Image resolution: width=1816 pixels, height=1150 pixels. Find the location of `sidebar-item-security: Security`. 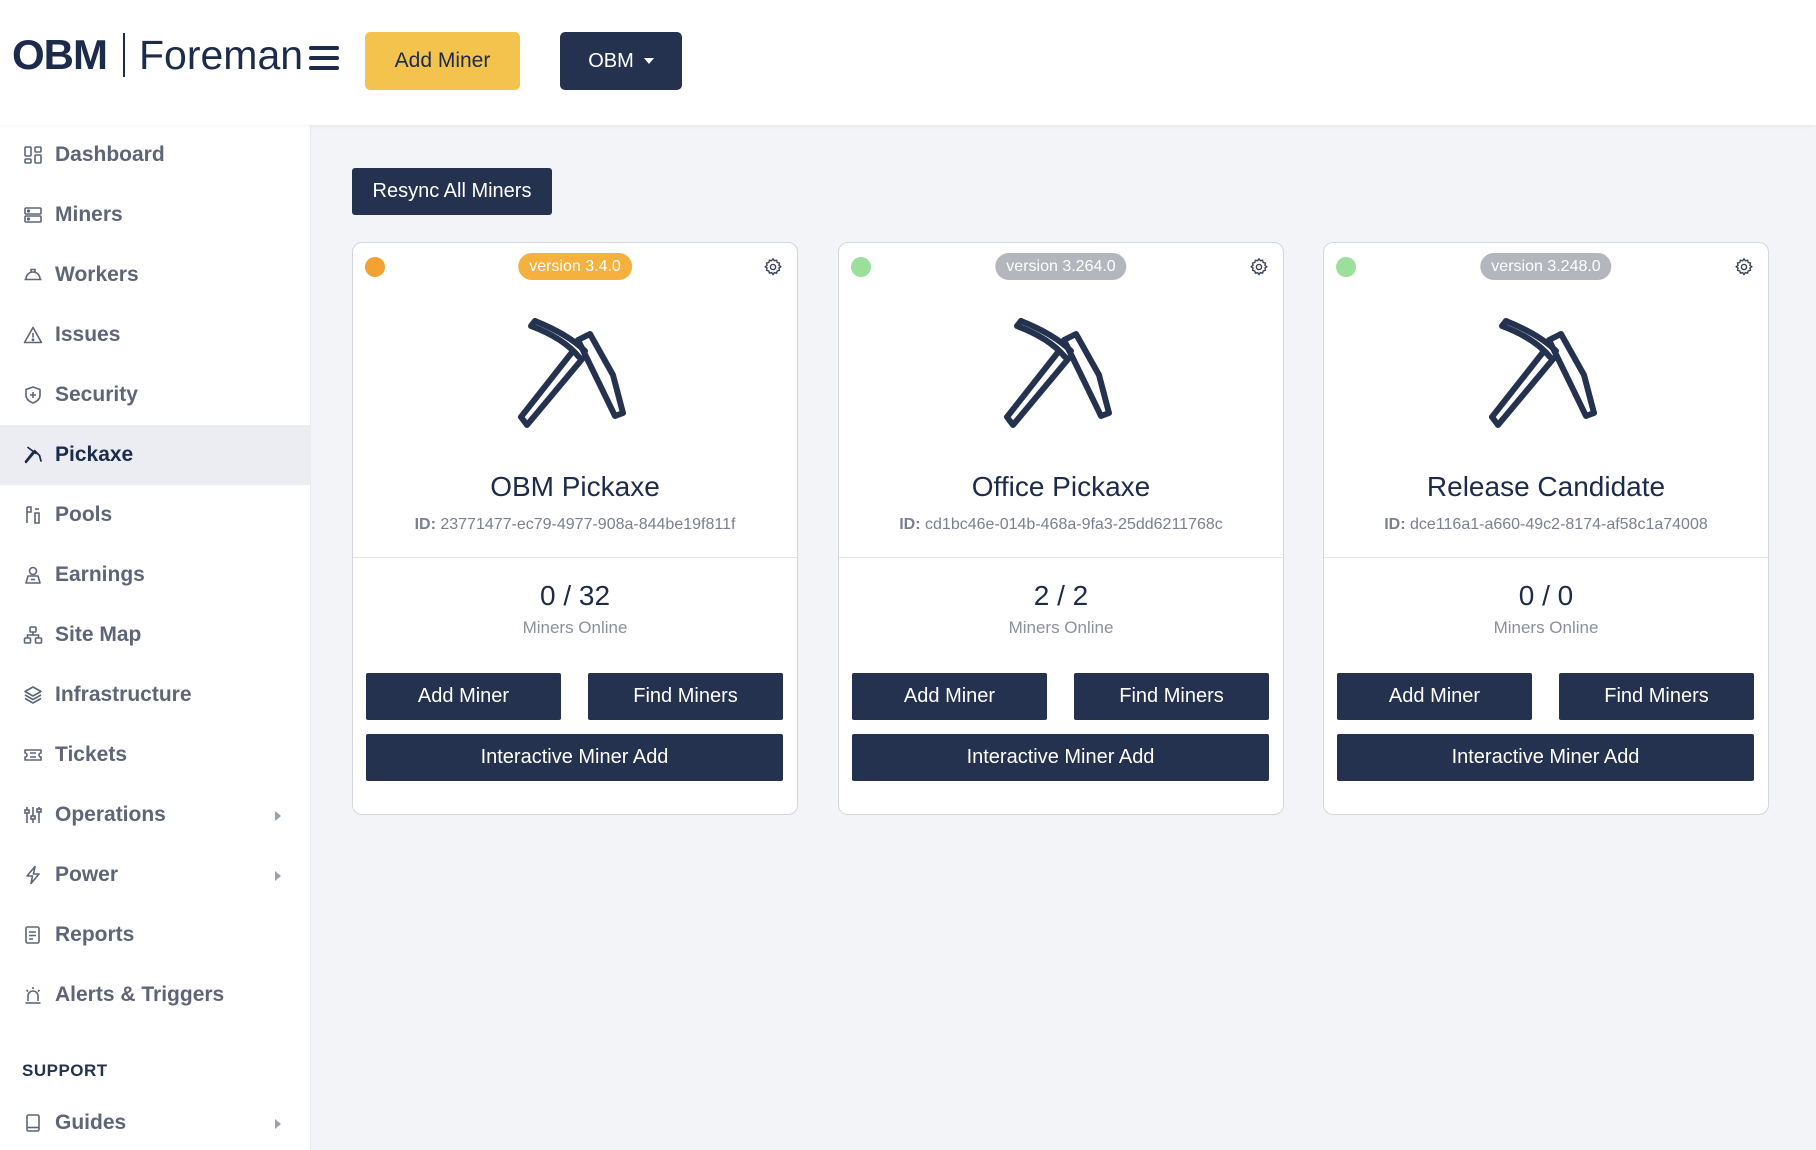

sidebar-item-security: Security is located at coordinates (155, 395).